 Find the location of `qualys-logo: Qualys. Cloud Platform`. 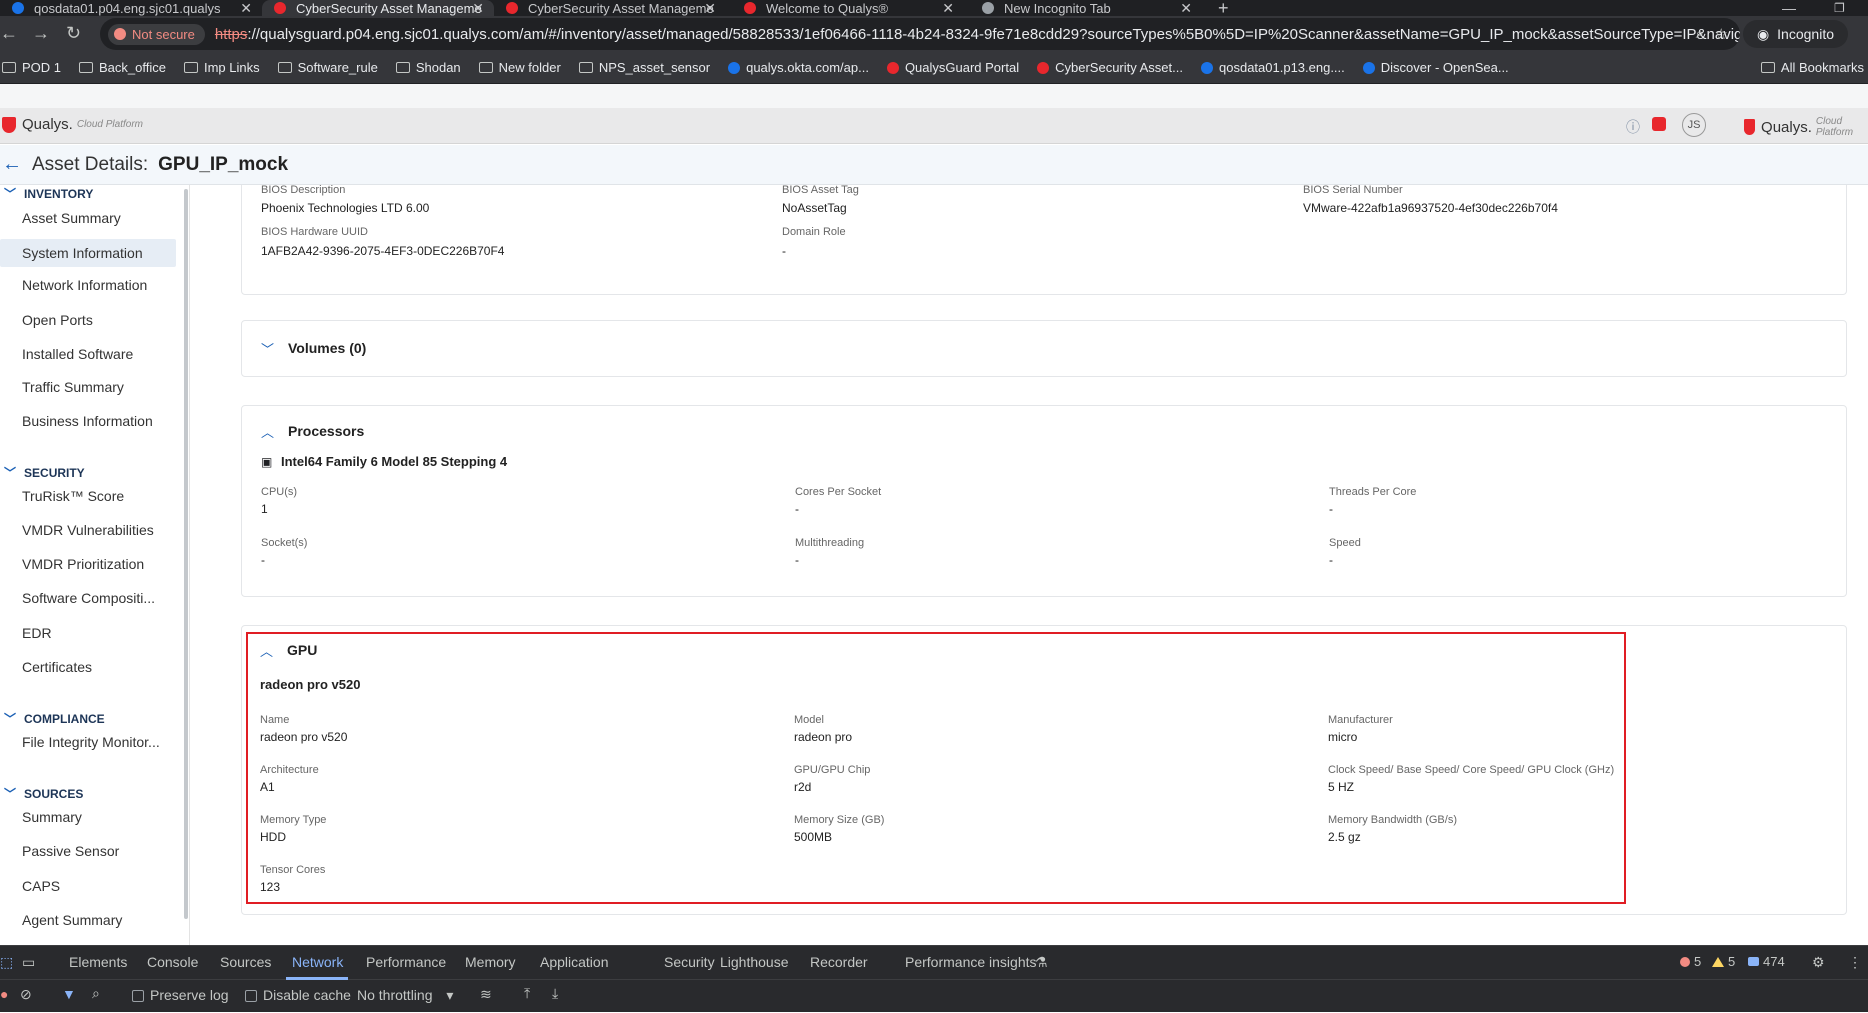

qualys-logo: Qualys. Cloud Platform is located at coordinates (72, 124).